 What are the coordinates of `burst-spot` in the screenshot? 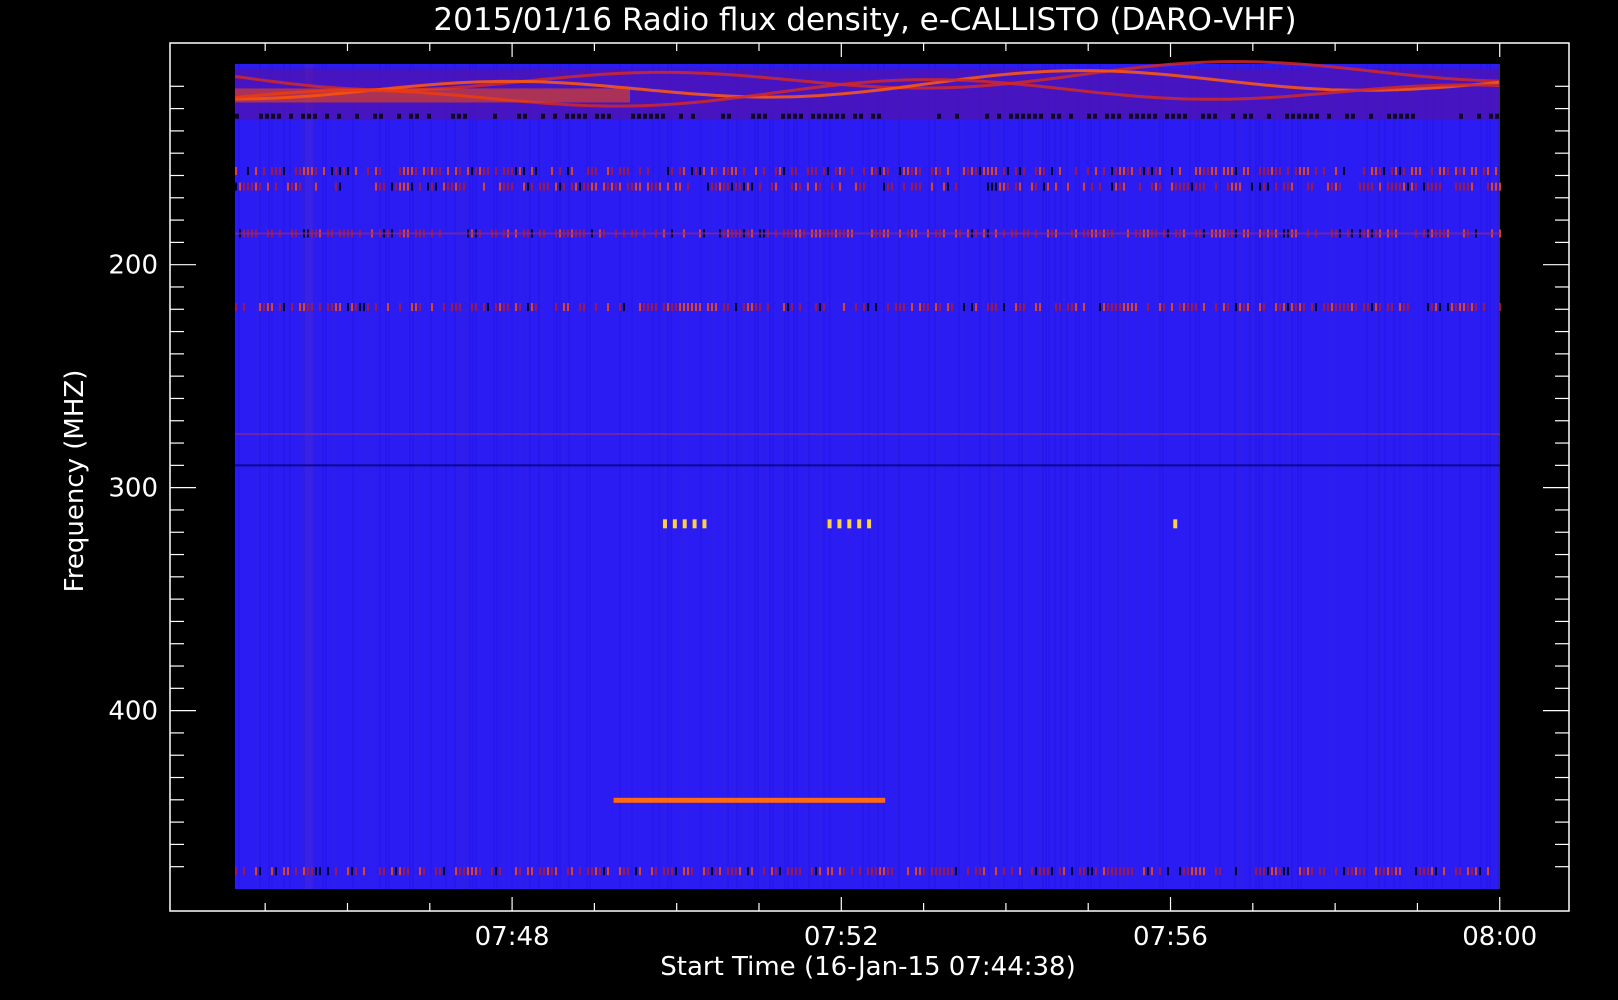 It's located at (869, 524).